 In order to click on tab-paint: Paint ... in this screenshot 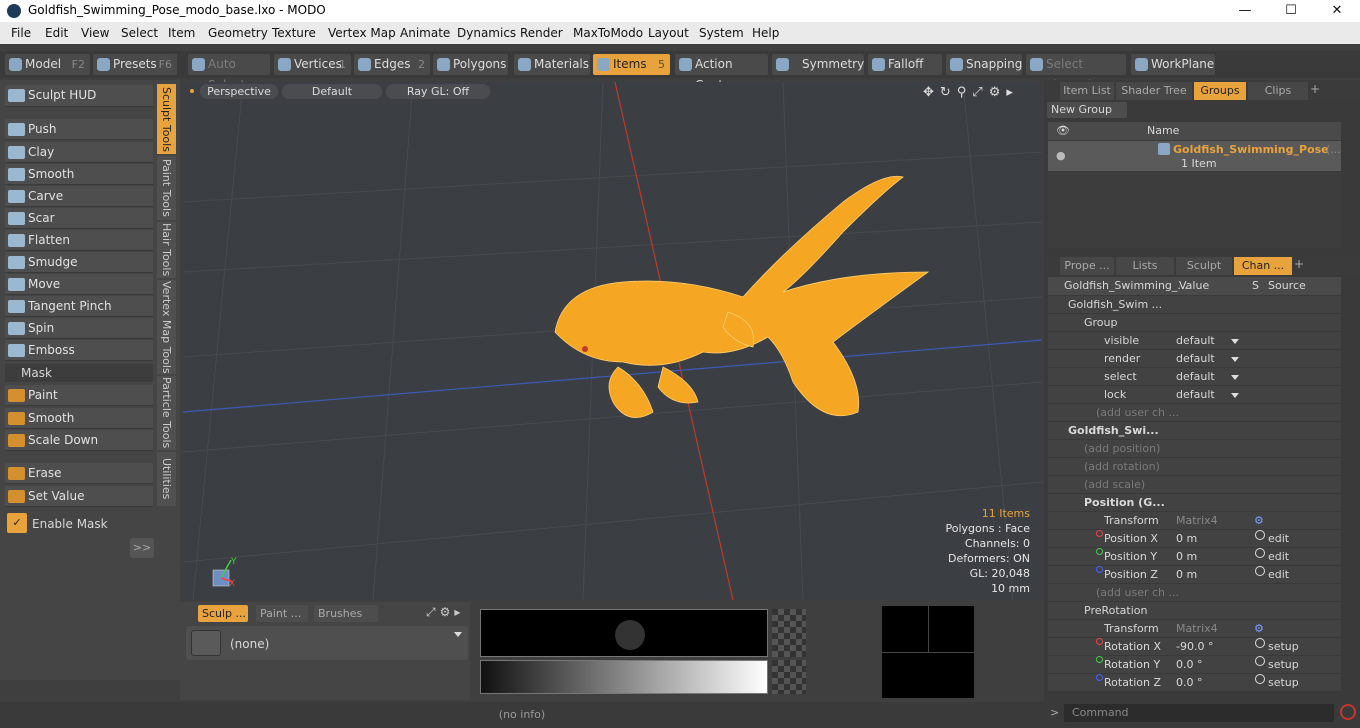, I will do `click(282, 613)`.